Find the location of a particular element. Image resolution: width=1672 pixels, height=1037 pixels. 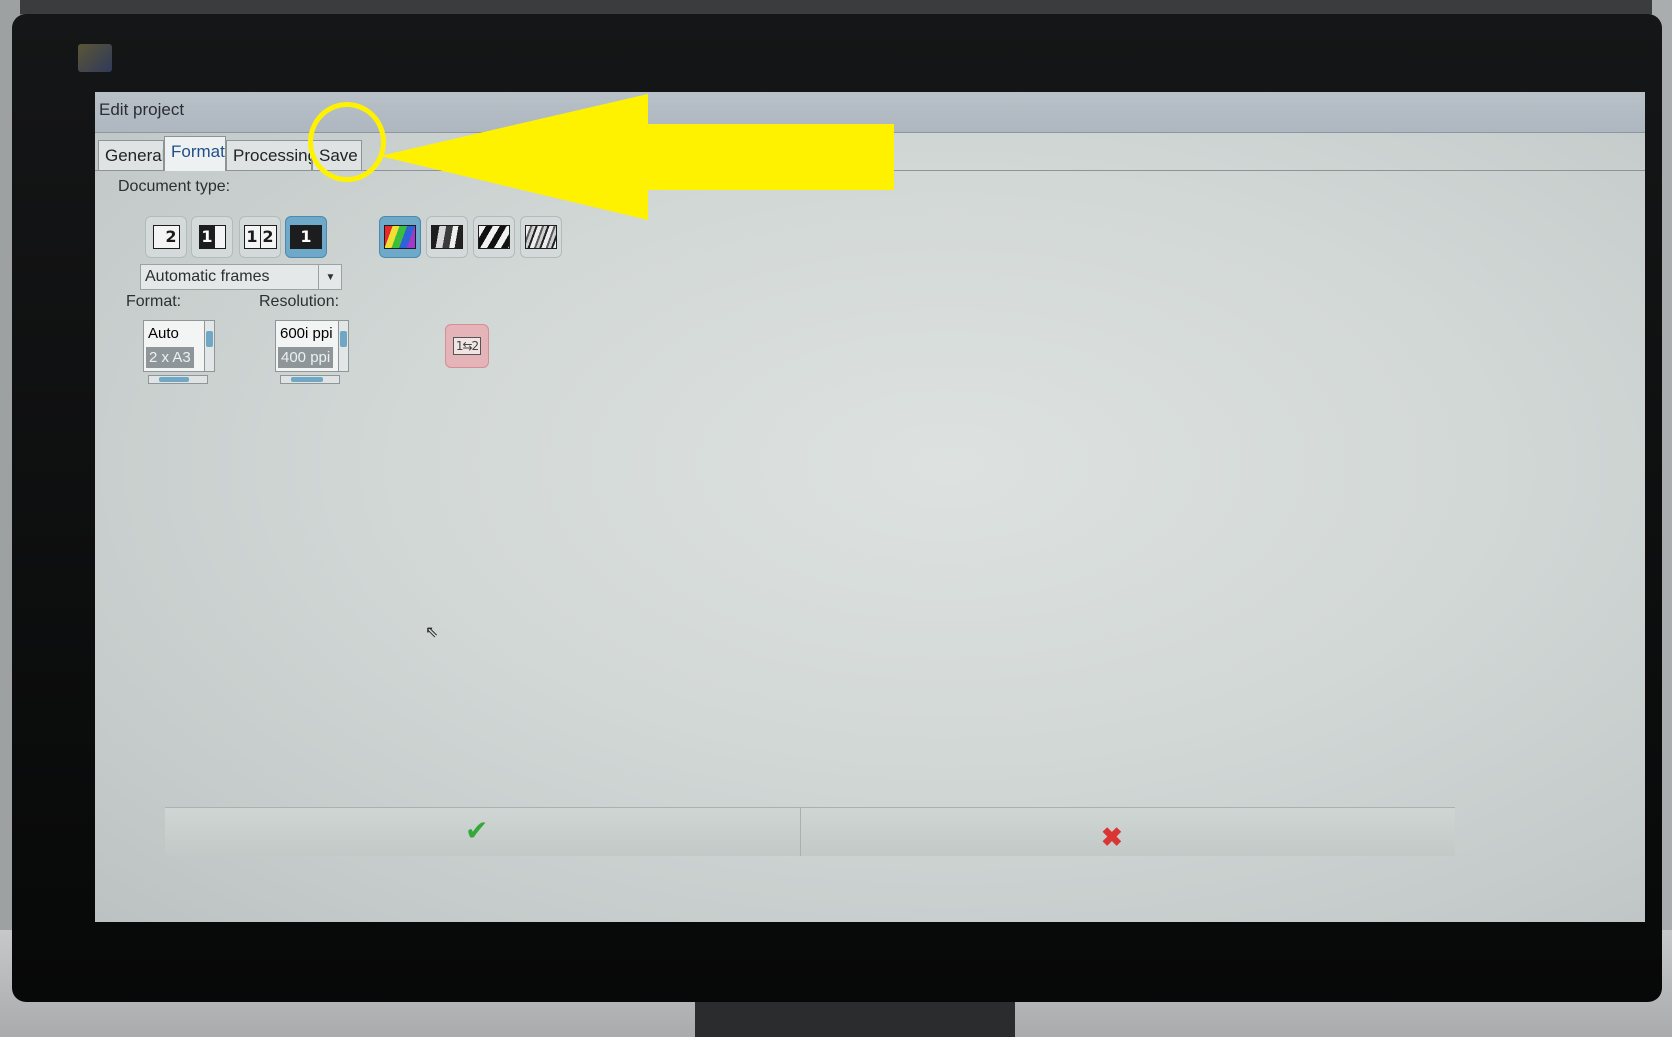

arrow-shape is located at coordinates (637, 157).